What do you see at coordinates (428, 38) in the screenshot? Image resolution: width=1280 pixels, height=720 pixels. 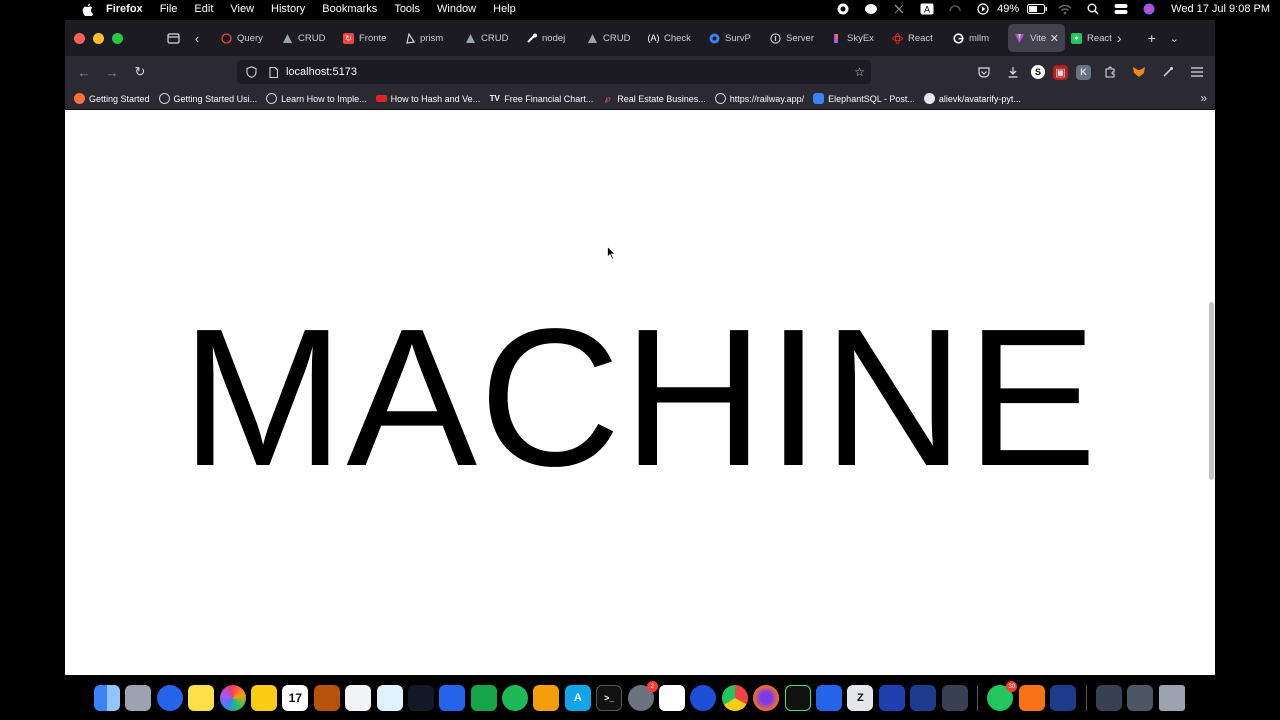 I see `tab-prisma: prism` at bounding box center [428, 38].